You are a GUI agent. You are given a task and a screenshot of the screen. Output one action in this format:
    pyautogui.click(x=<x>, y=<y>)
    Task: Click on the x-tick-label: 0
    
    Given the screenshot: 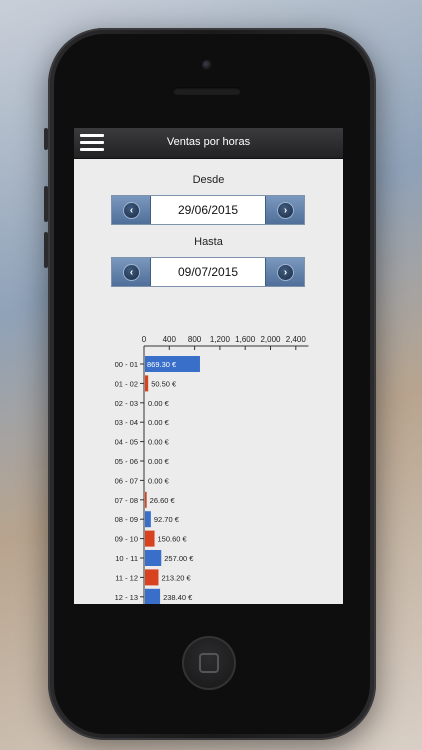 What is the action you would take?
    pyautogui.click(x=144, y=339)
    